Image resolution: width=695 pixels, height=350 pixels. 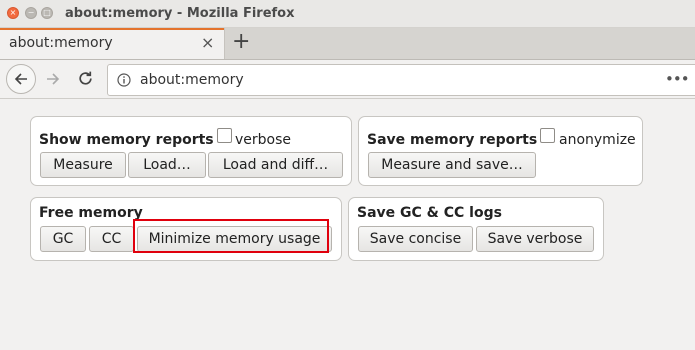 What do you see at coordinates (85, 78) in the screenshot?
I see `reload-icon` at bounding box center [85, 78].